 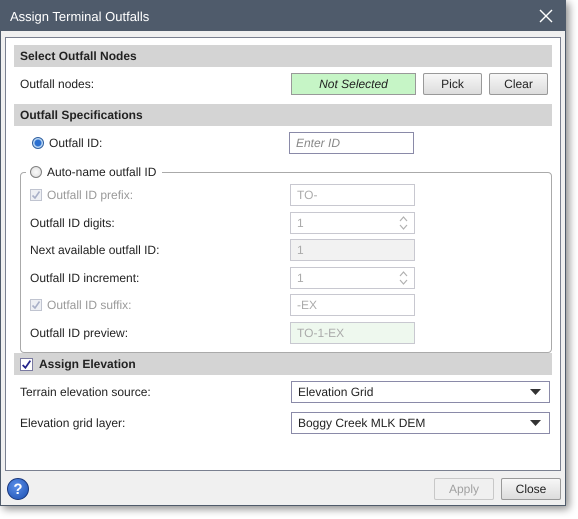 What do you see at coordinates (89, 305) in the screenshot?
I see `field-label: Outfall ID suffix:` at bounding box center [89, 305].